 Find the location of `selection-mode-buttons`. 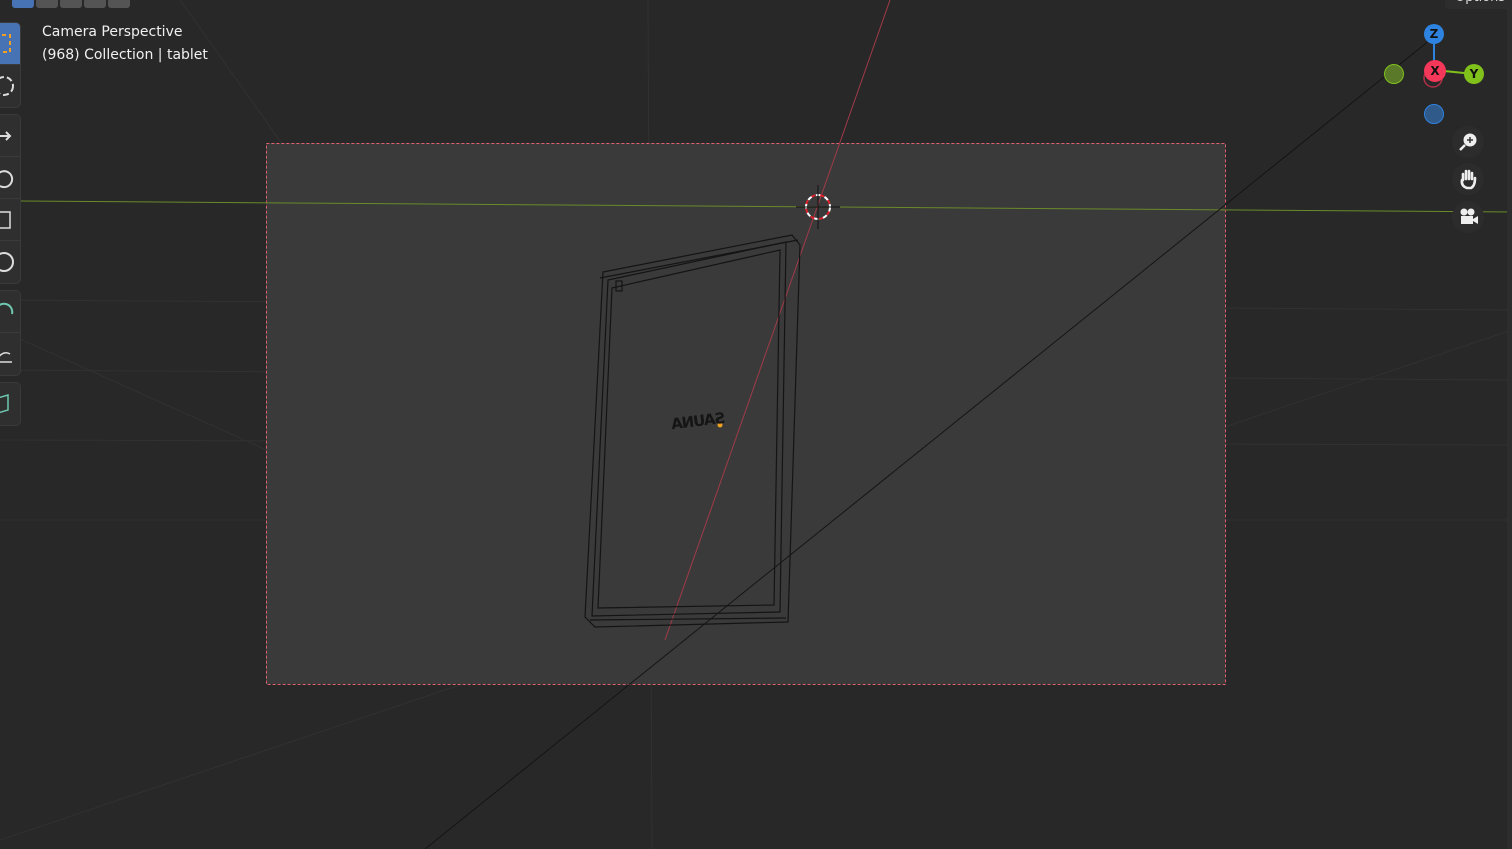

selection-mode-buttons is located at coordinates (71, 4).